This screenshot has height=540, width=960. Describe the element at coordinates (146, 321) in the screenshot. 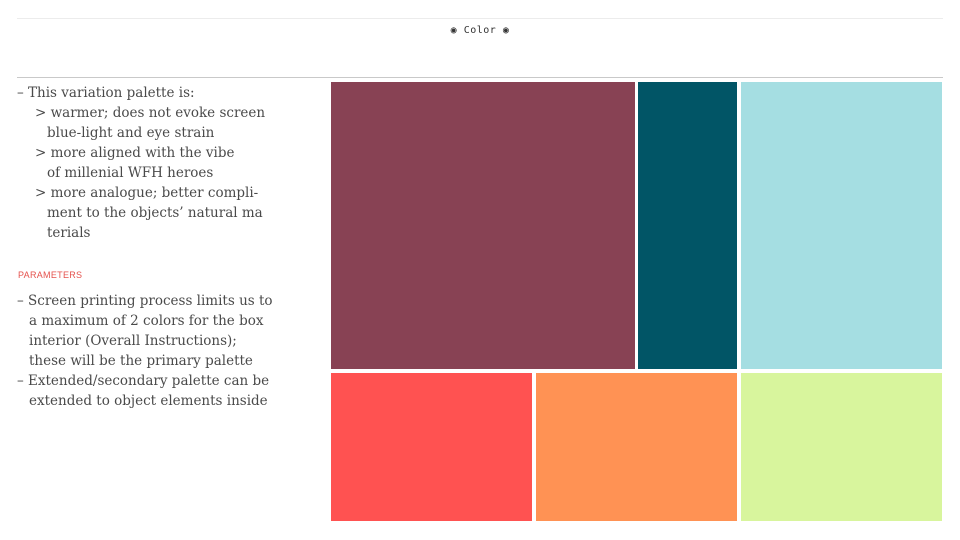

I see `parameter-line: a maximum of 2 colors for the box` at that location.